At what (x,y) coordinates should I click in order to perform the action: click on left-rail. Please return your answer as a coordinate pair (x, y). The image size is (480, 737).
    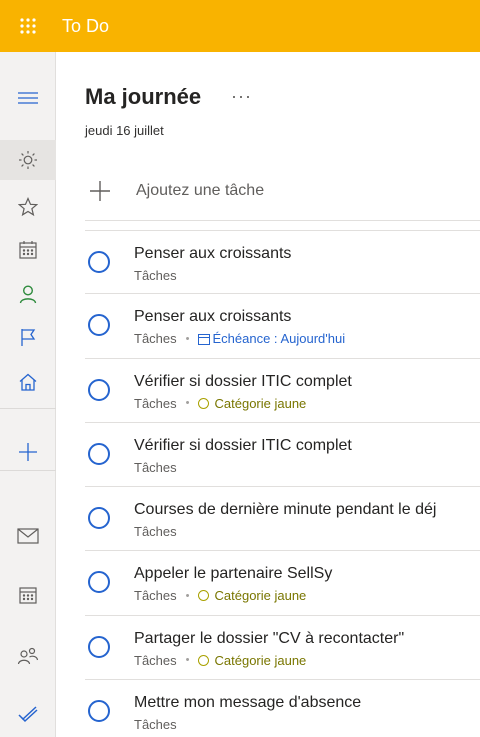
    Looking at the image, I should click on (28, 394).